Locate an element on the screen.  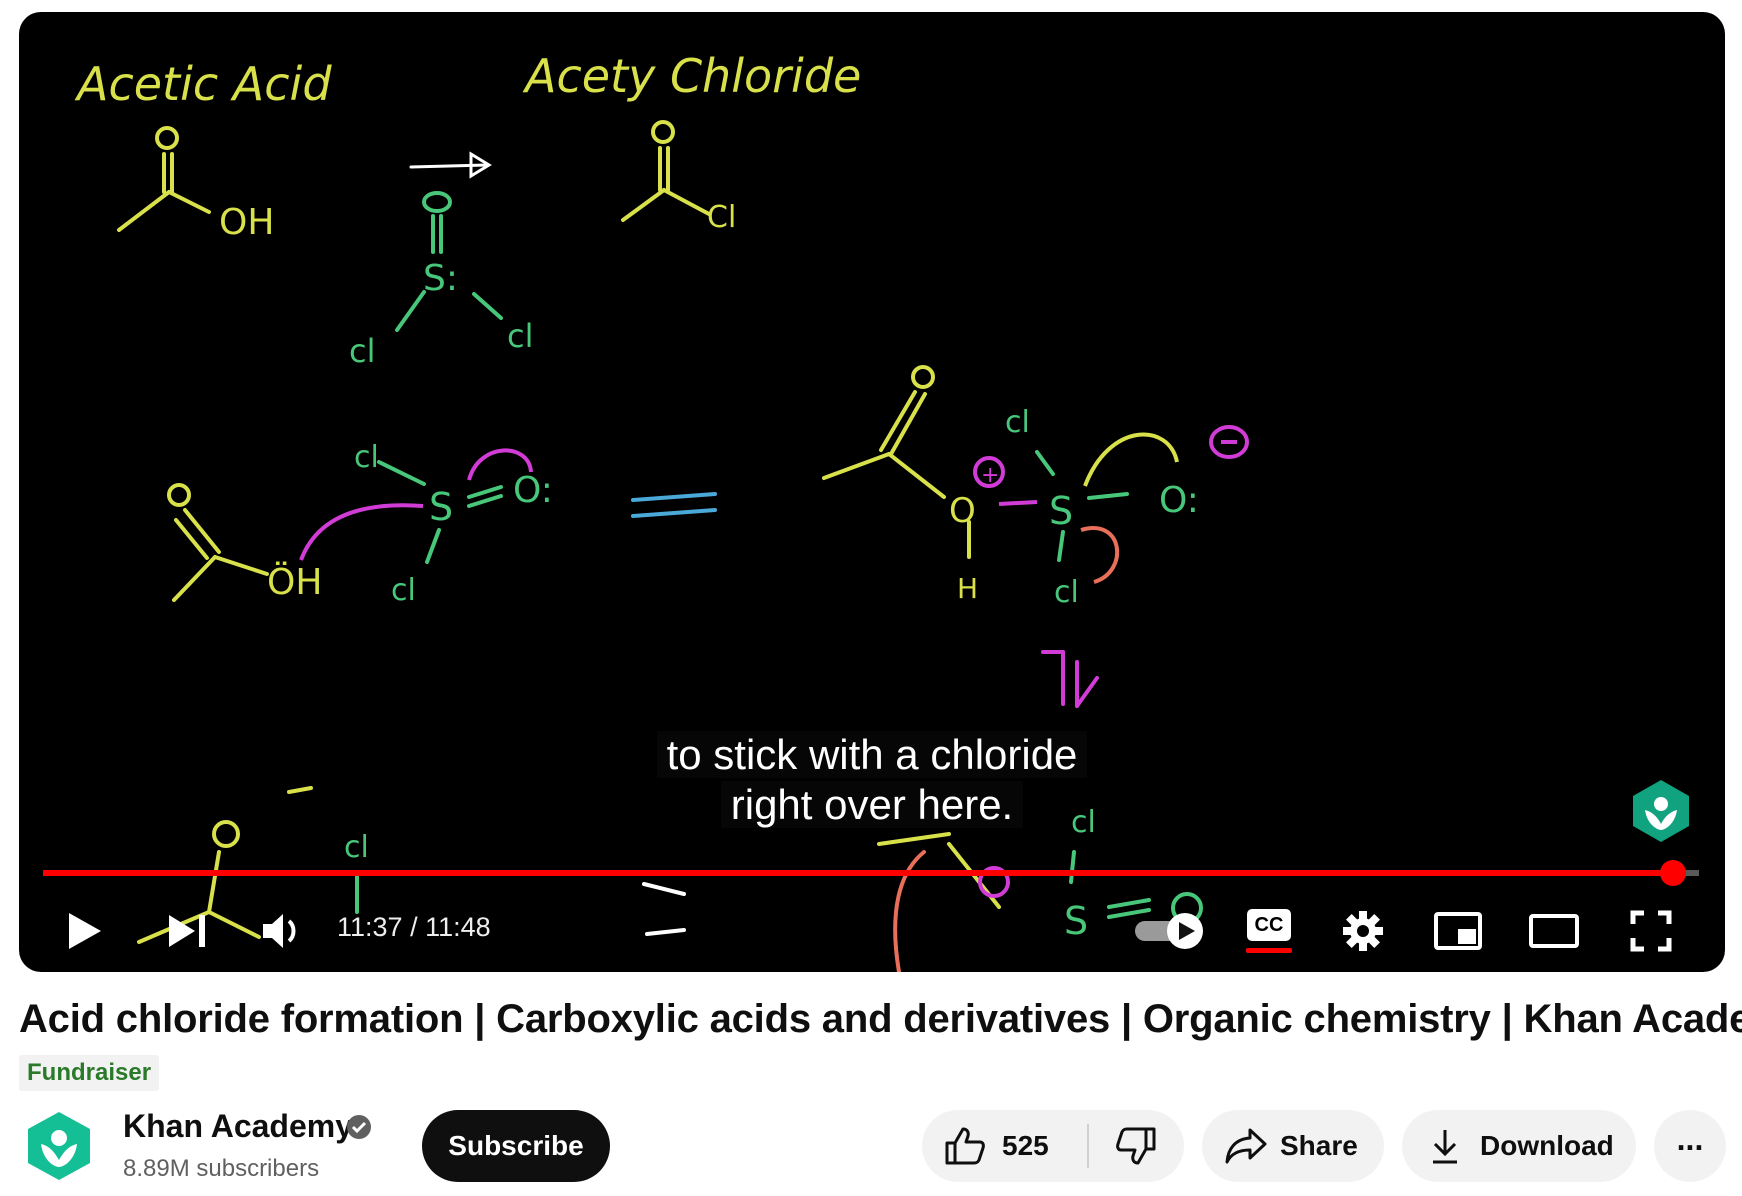
miniplayer-button is located at coordinates (1458, 931).